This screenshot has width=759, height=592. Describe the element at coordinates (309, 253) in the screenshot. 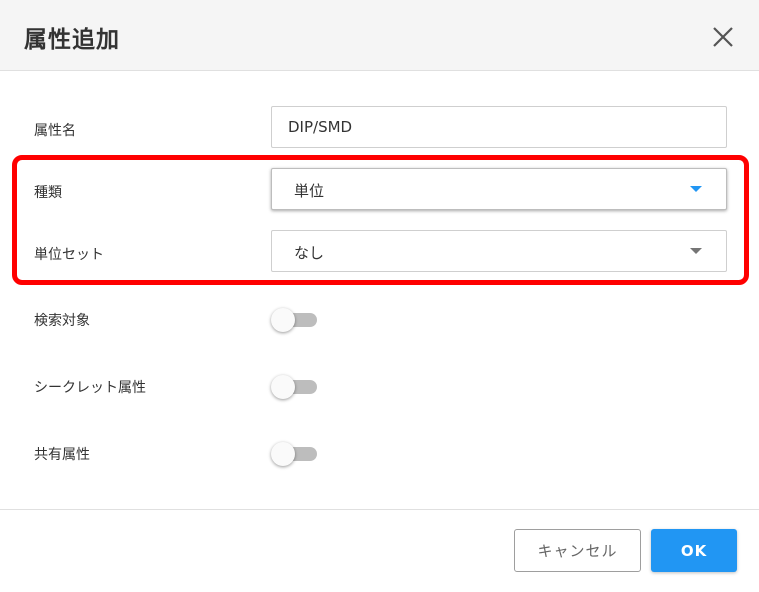

I see `unit-set-select-value: なし` at that location.